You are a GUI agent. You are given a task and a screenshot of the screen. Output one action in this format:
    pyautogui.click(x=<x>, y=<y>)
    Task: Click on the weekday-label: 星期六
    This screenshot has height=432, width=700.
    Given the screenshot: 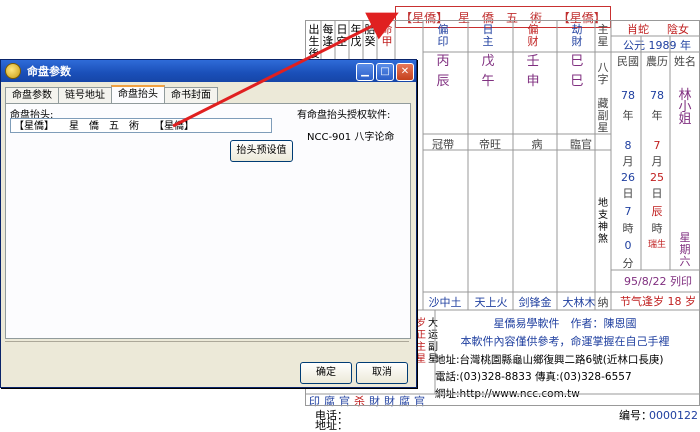 What is the action you would take?
    pyautogui.click(x=685, y=249)
    